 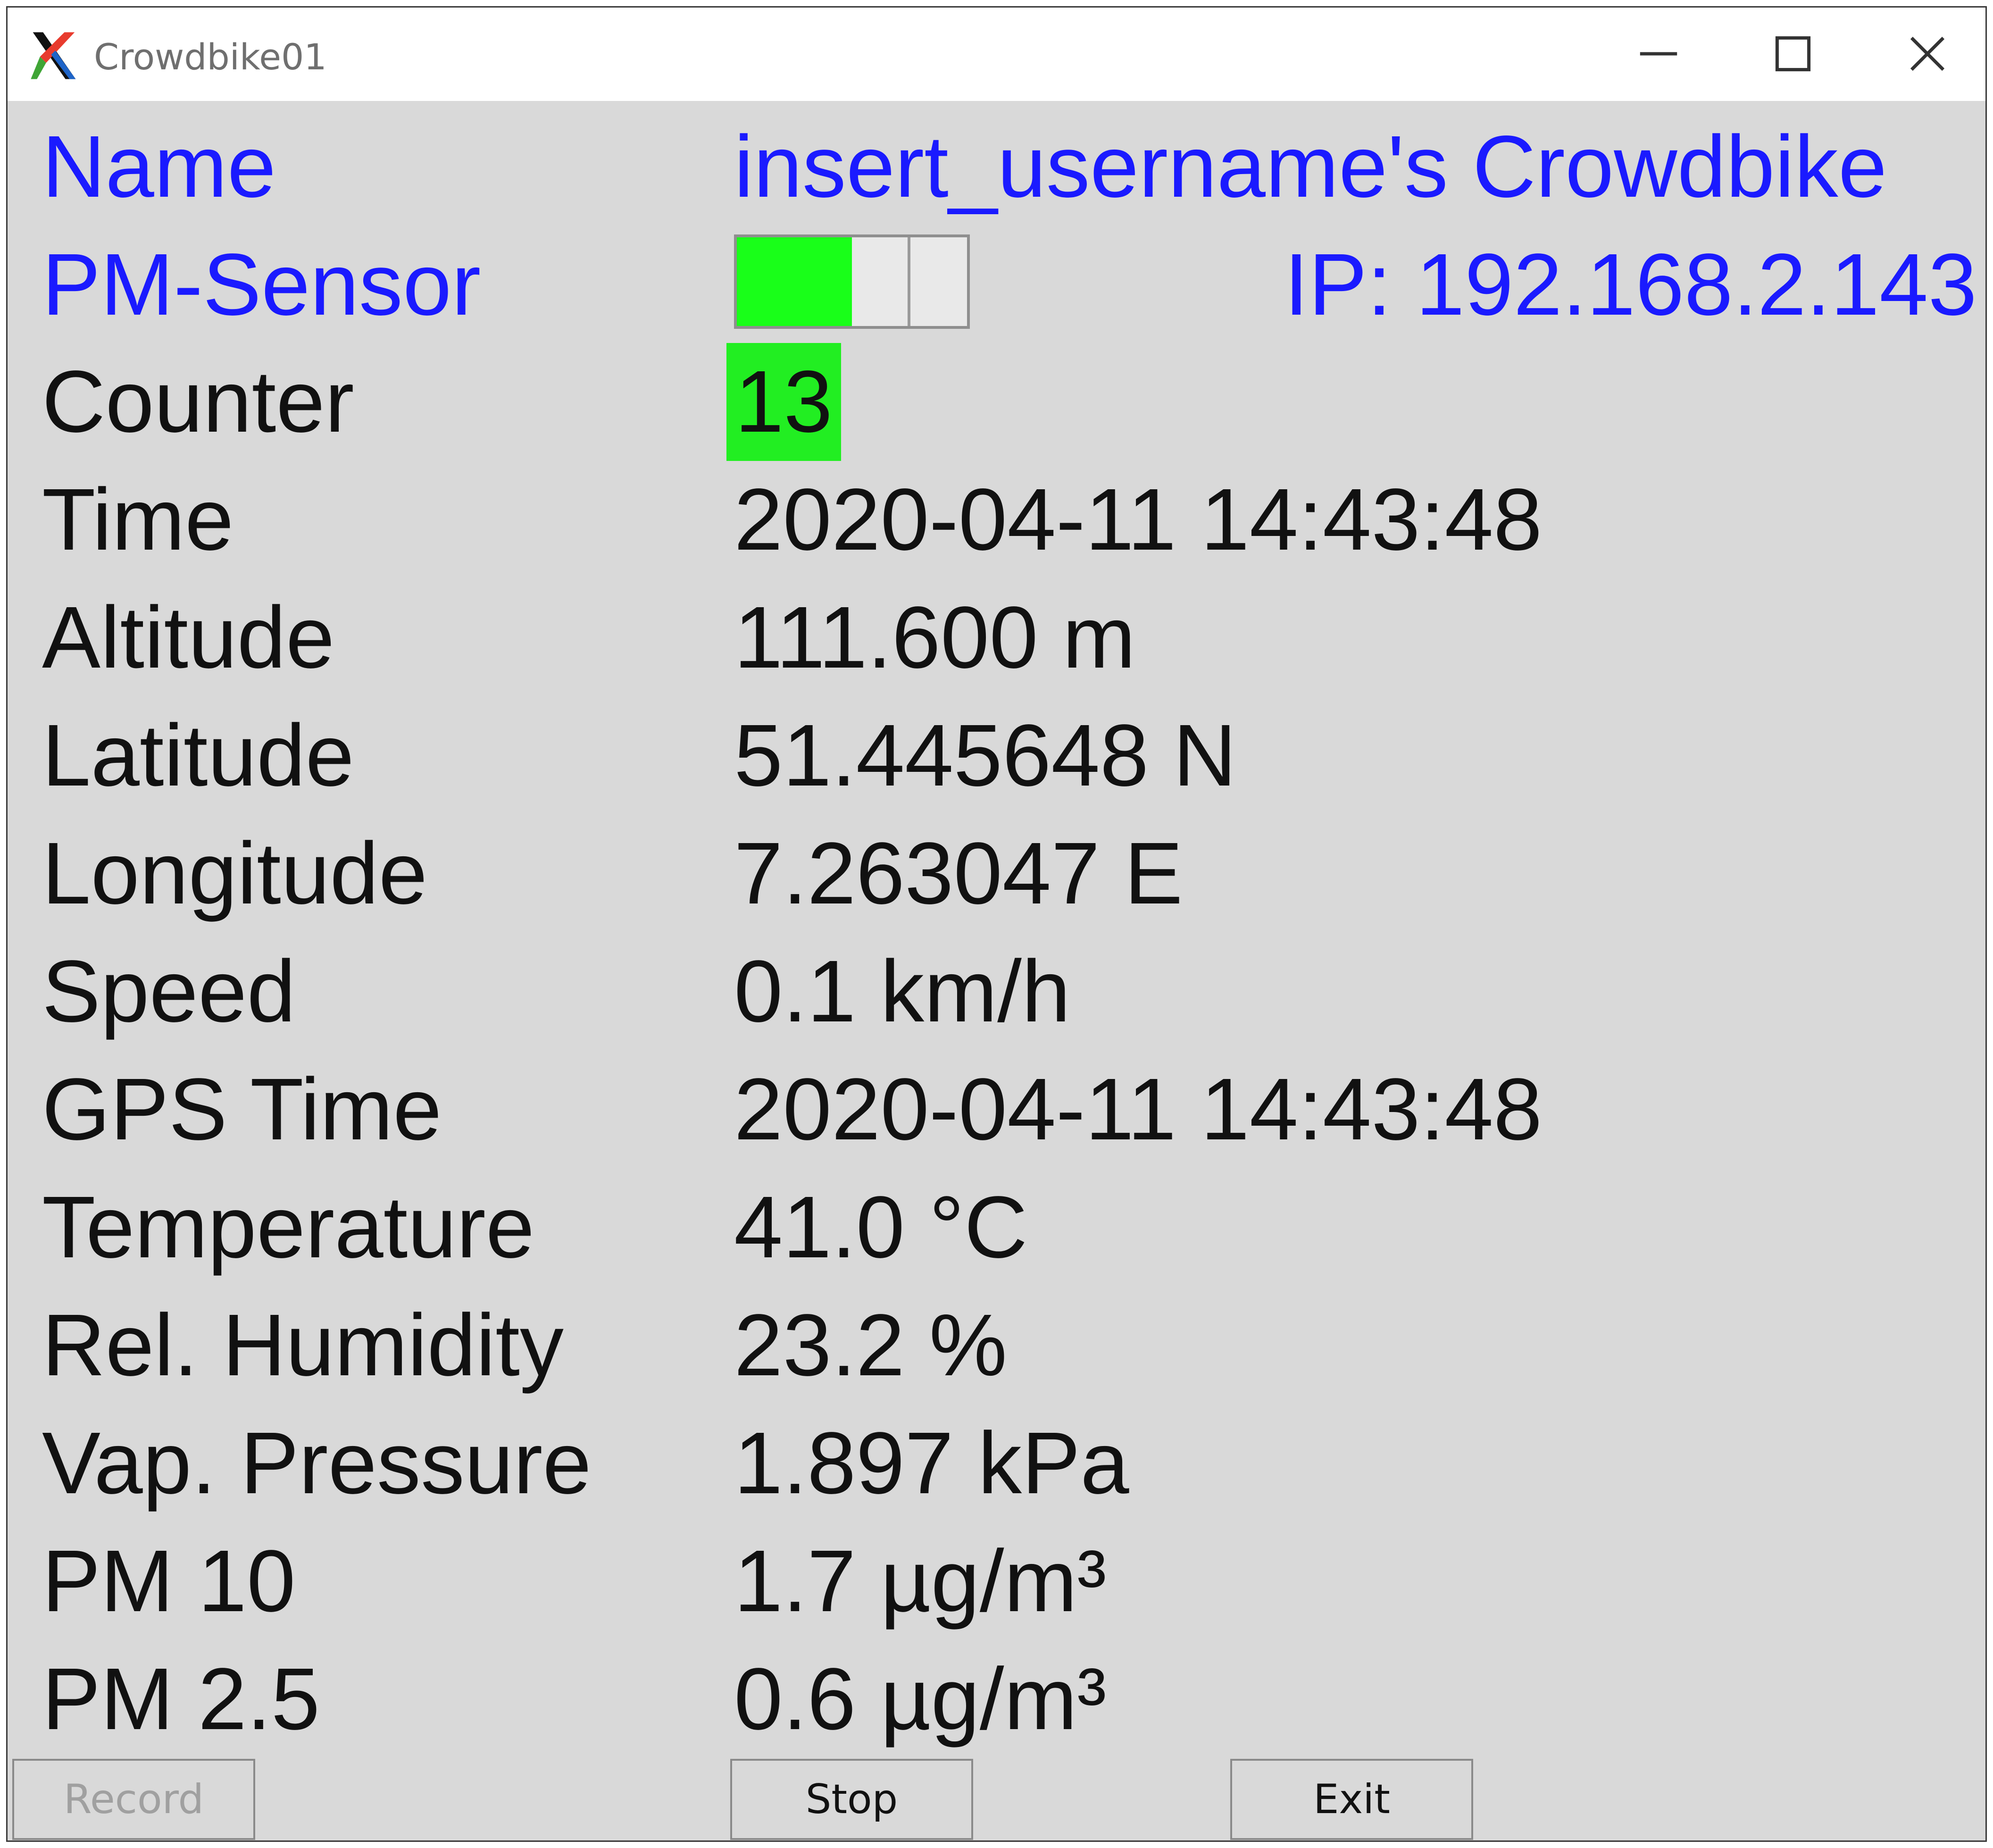 I want to click on reading-row-latitude: Latitude 51.445648 N, so click(x=996, y=756).